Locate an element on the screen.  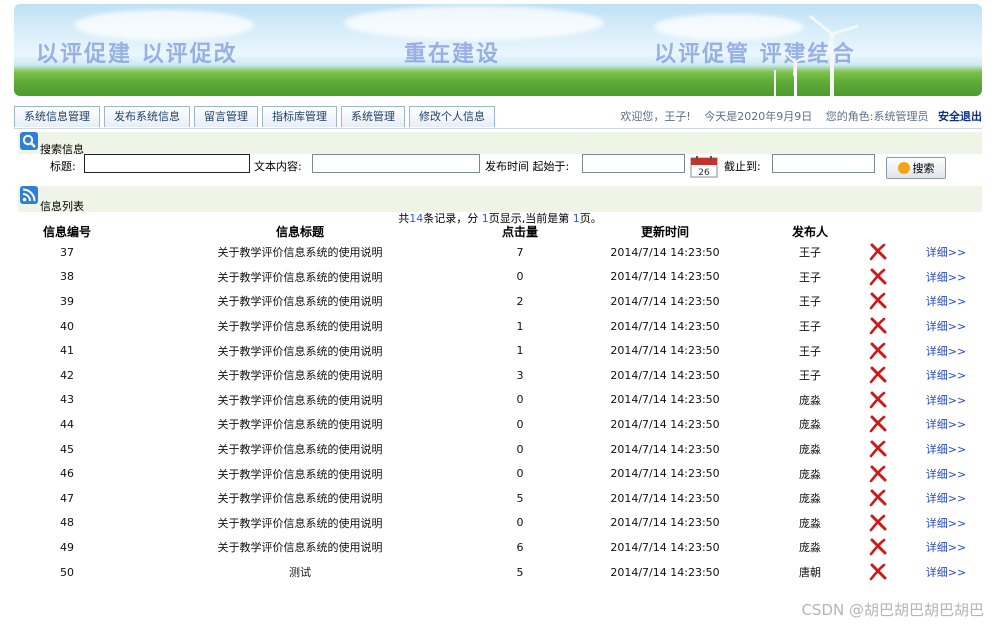
user-status-bar: 欢迎您，王子! 今天是2020年9月9日 您的角色:系统管理员 安全退出 is located at coordinates (796, 116).